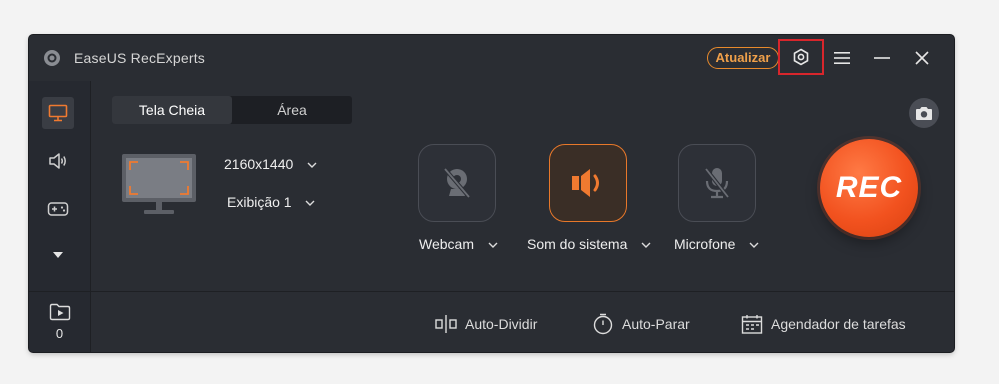 The width and height of the screenshot is (999, 384). I want to click on camera-icon, so click(924, 113).